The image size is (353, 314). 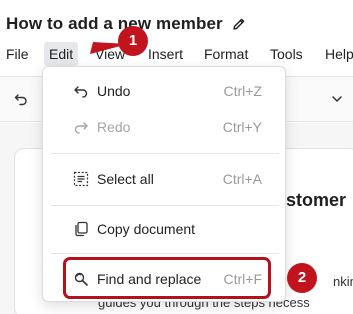 What do you see at coordinates (343, 281) in the screenshot?
I see `document-text: nking` at bounding box center [343, 281].